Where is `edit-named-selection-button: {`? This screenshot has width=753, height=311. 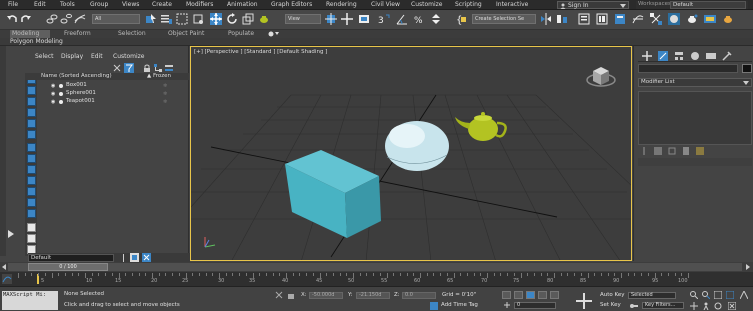
edit-named-selection-button: { is located at coordinates (461, 19).